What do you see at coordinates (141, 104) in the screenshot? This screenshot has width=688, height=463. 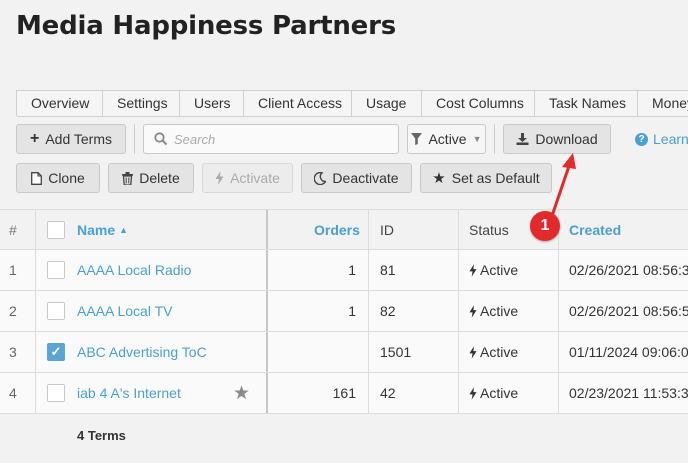 I see `tab-settings: Settings` at bounding box center [141, 104].